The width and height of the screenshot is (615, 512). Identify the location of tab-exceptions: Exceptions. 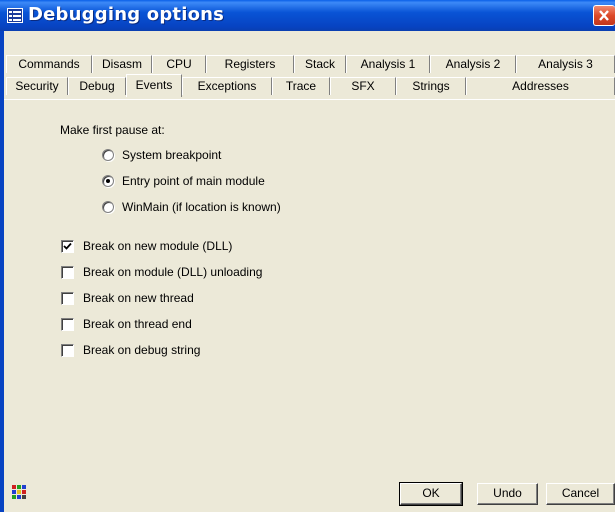
(227, 86).